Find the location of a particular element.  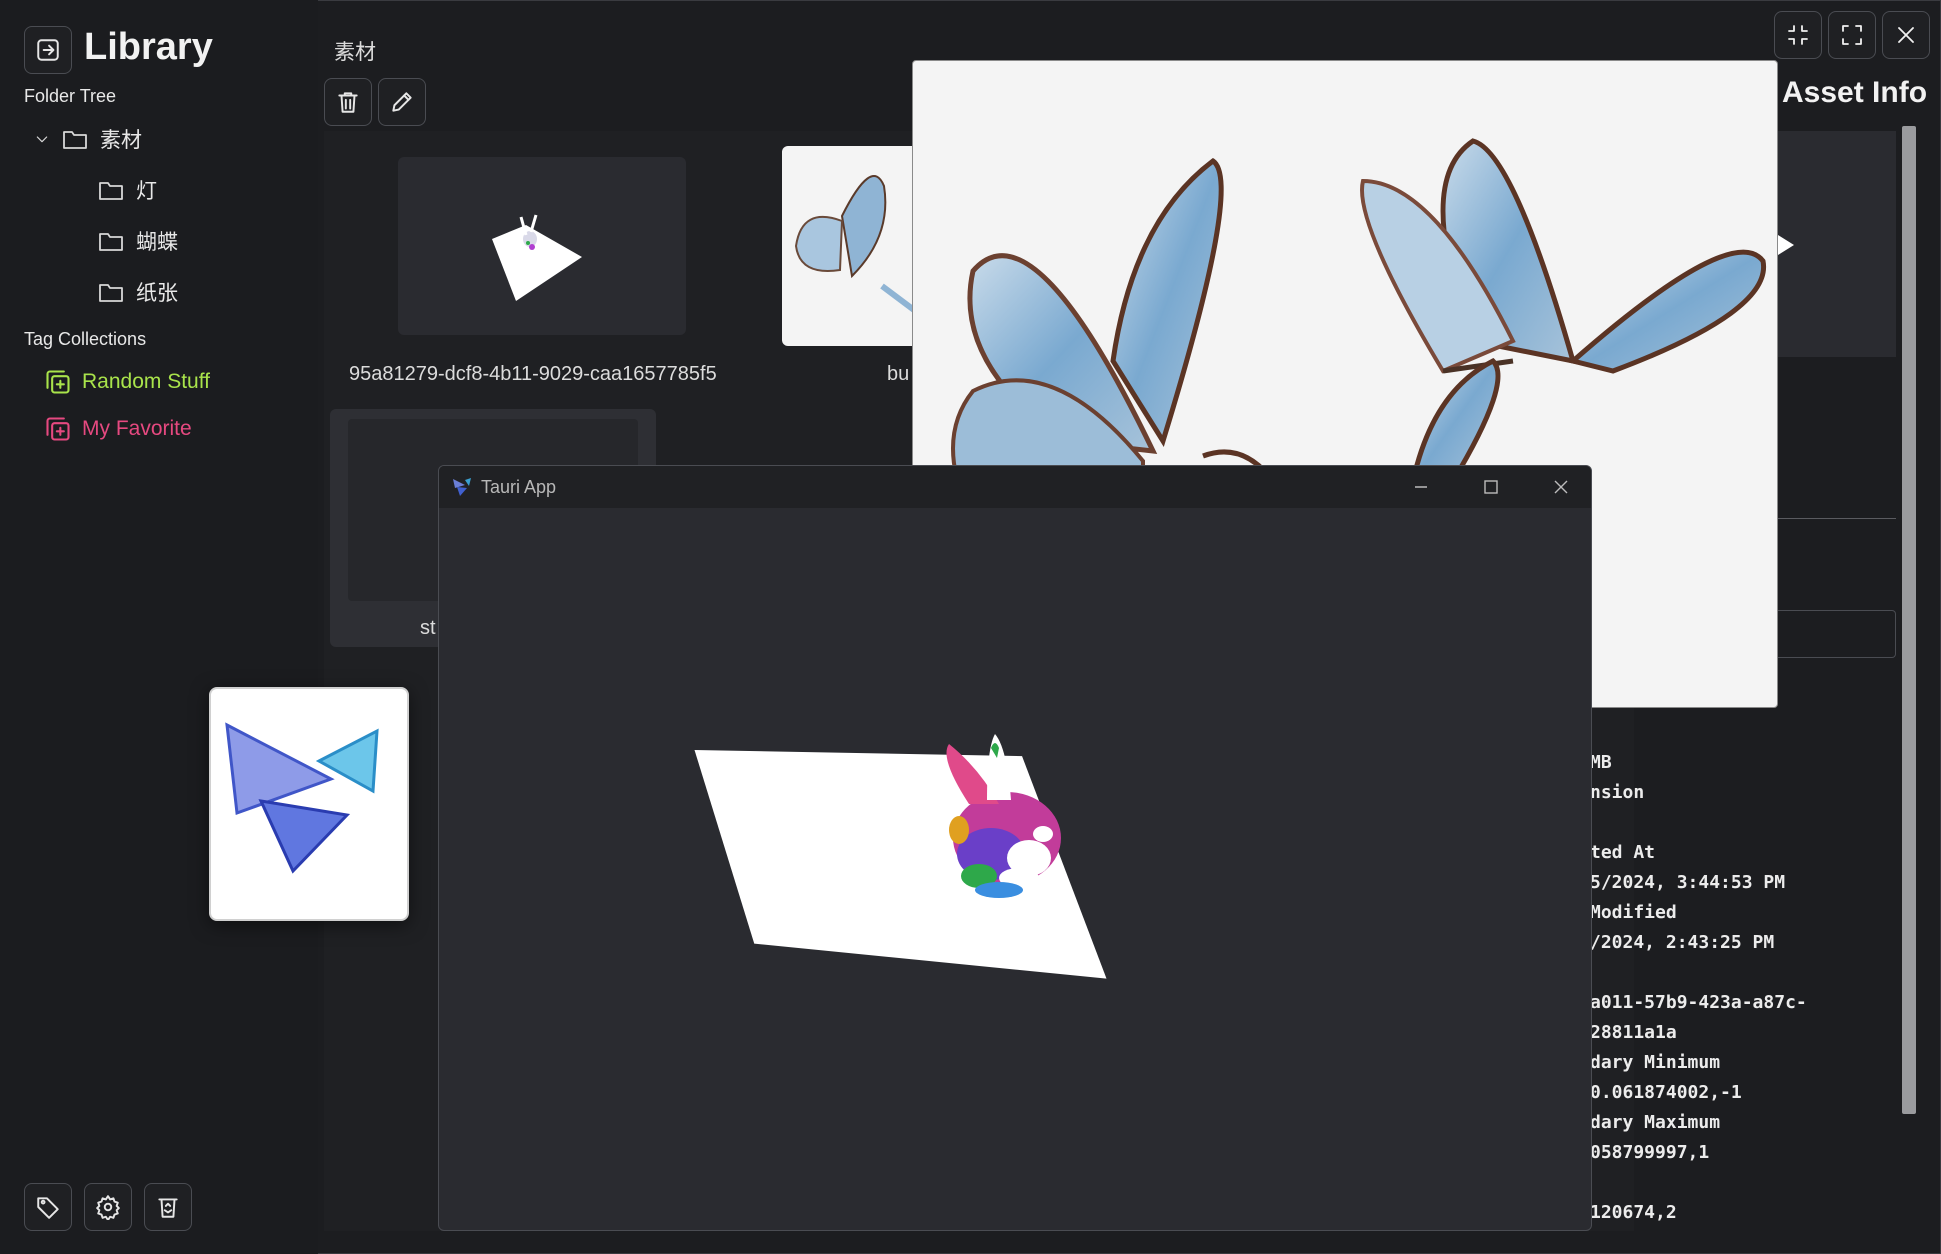

butterfly-thumbnail is located at coordinates (859, 247).